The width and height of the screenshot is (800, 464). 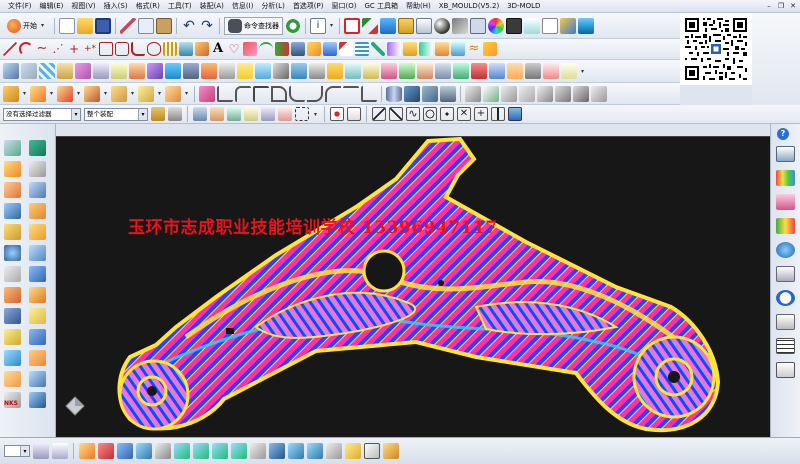 What do you see at coordinates (783, 134) in the screenshot?
I see `help-icon: ?` at bounding box center [783, 134].